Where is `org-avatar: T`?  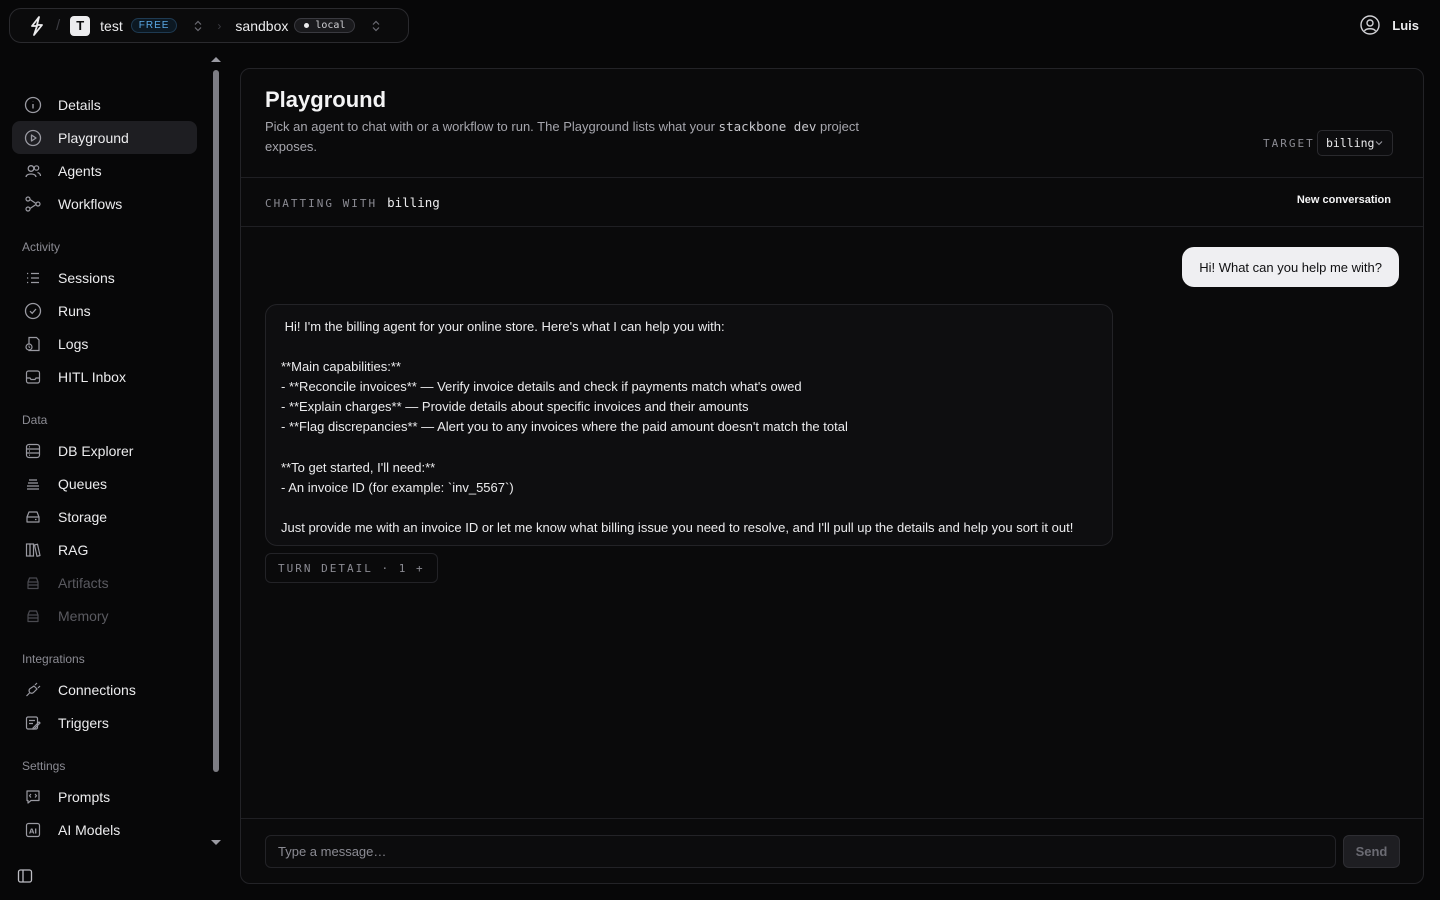 org-avatar: T is located at coordinates (80, 25).